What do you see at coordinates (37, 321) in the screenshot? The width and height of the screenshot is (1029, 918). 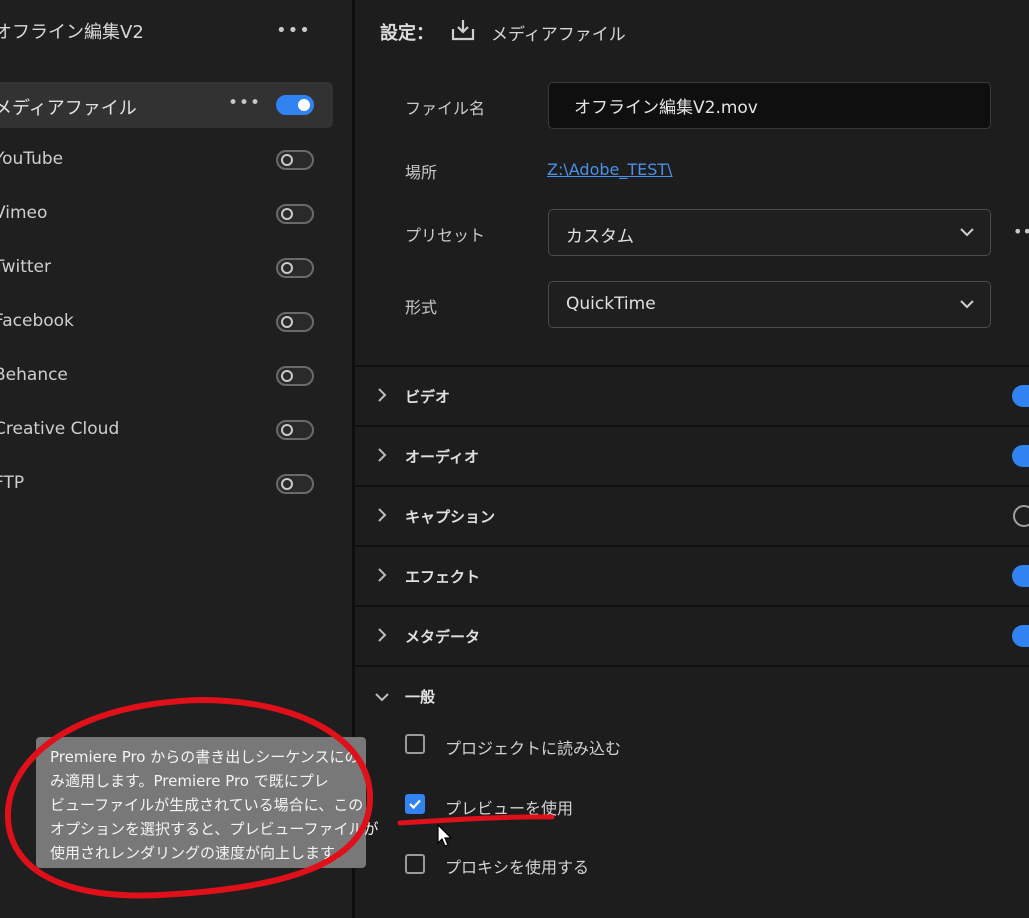 I see `destination-label: Facebook` at bounding box center [37, 321].